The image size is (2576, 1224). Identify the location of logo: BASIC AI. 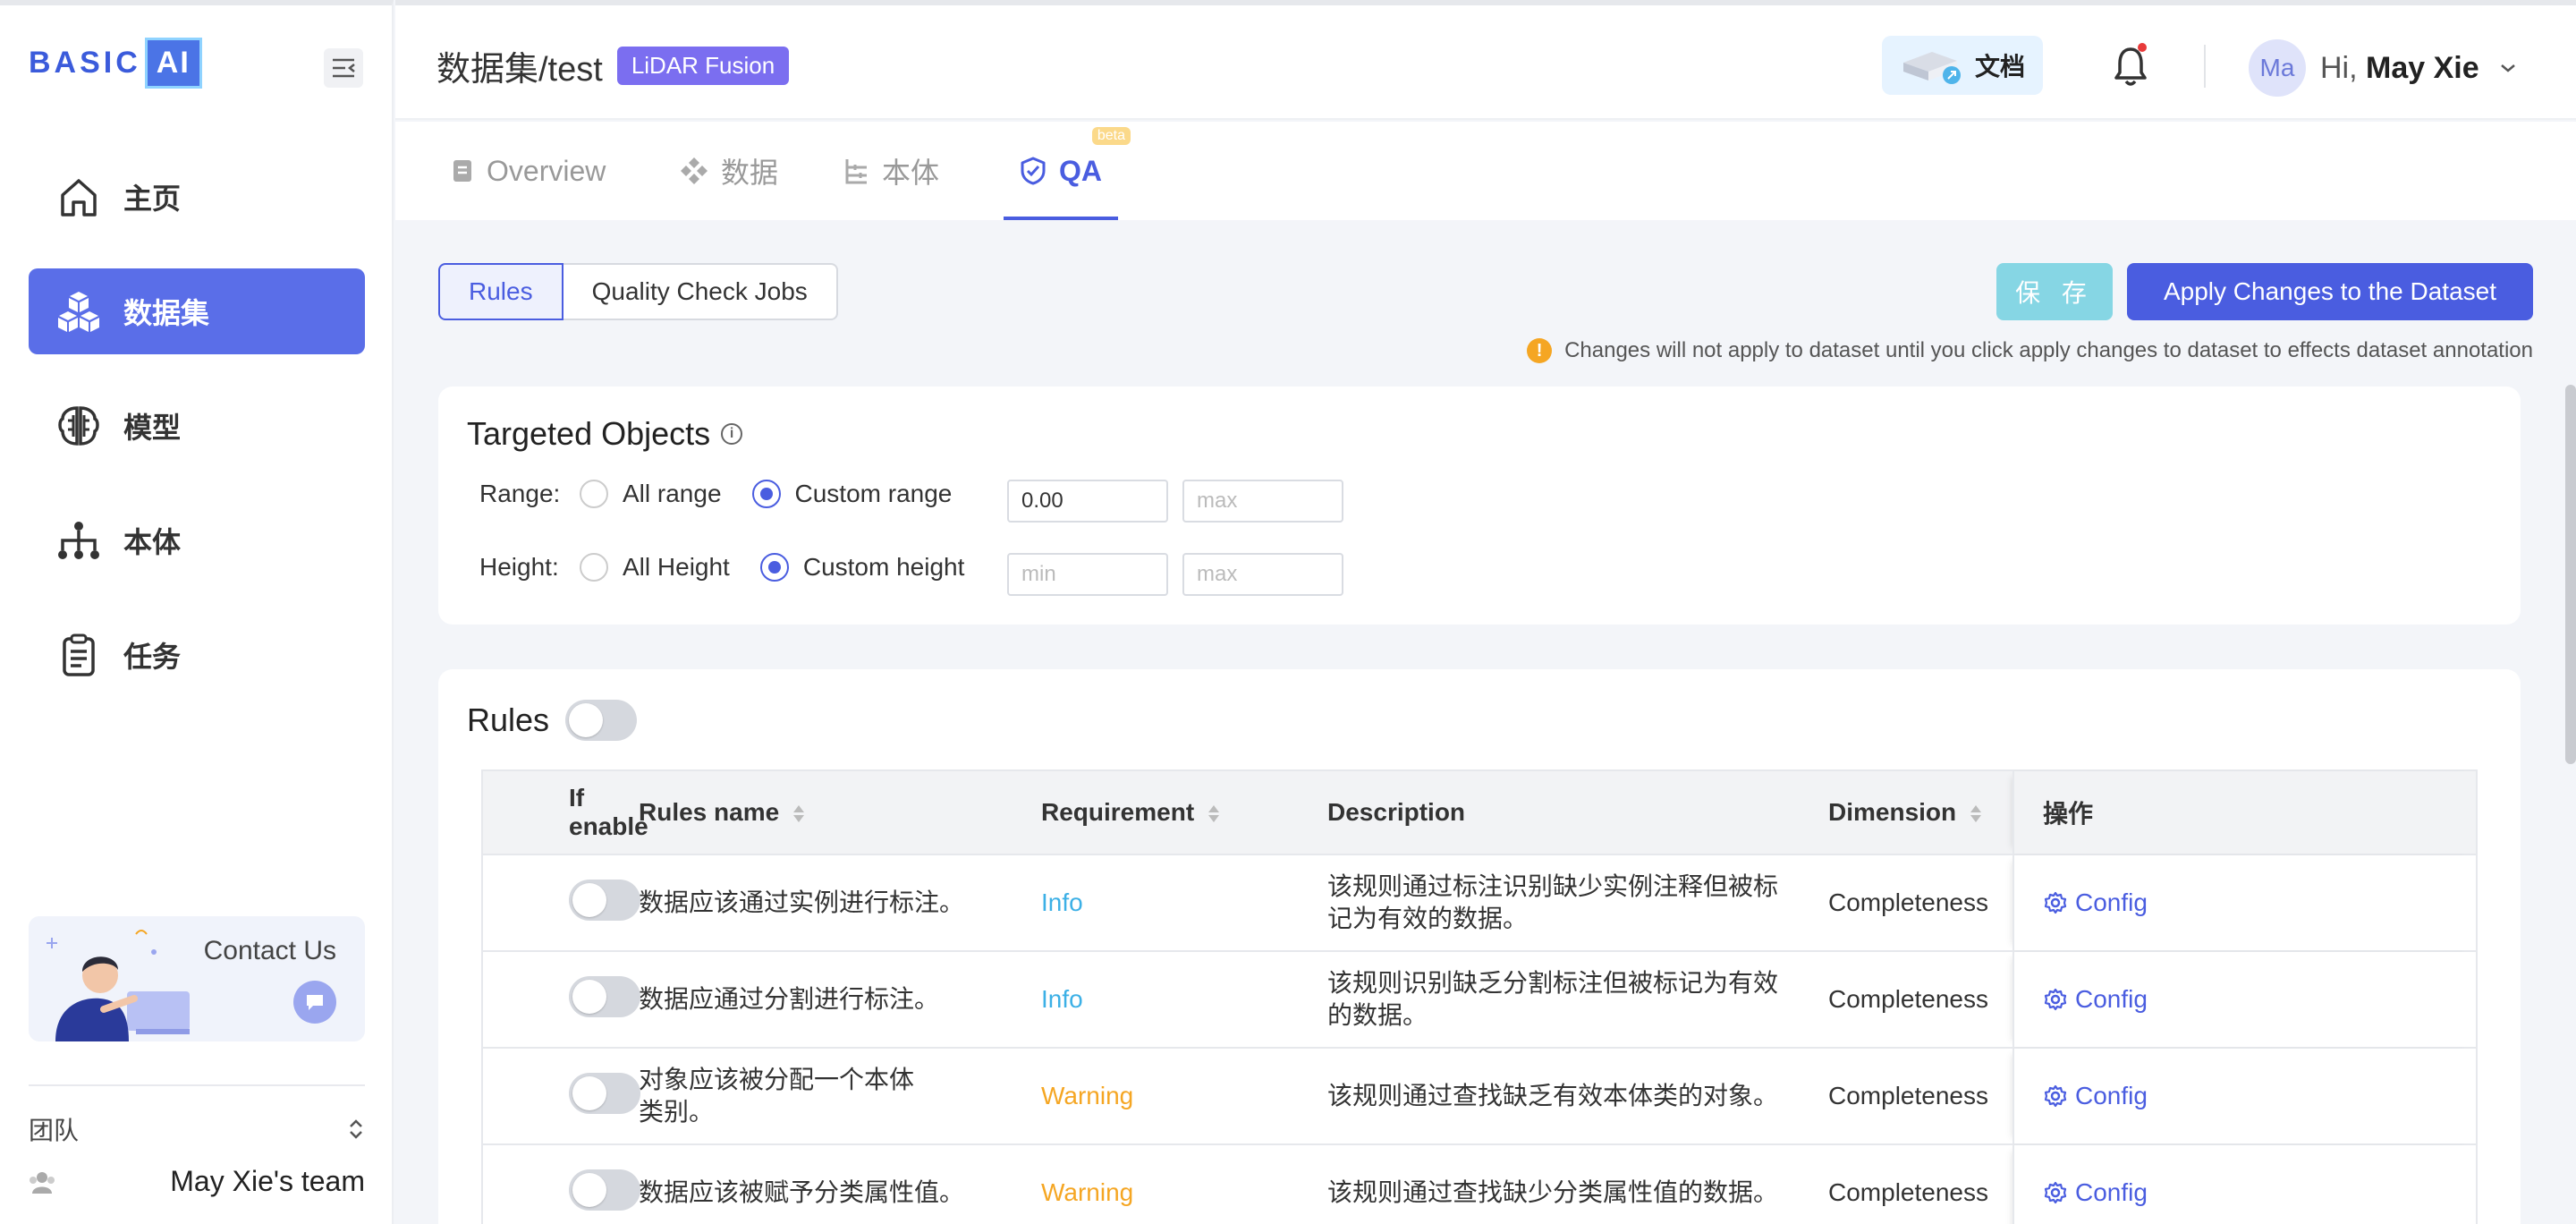
(115, 63).